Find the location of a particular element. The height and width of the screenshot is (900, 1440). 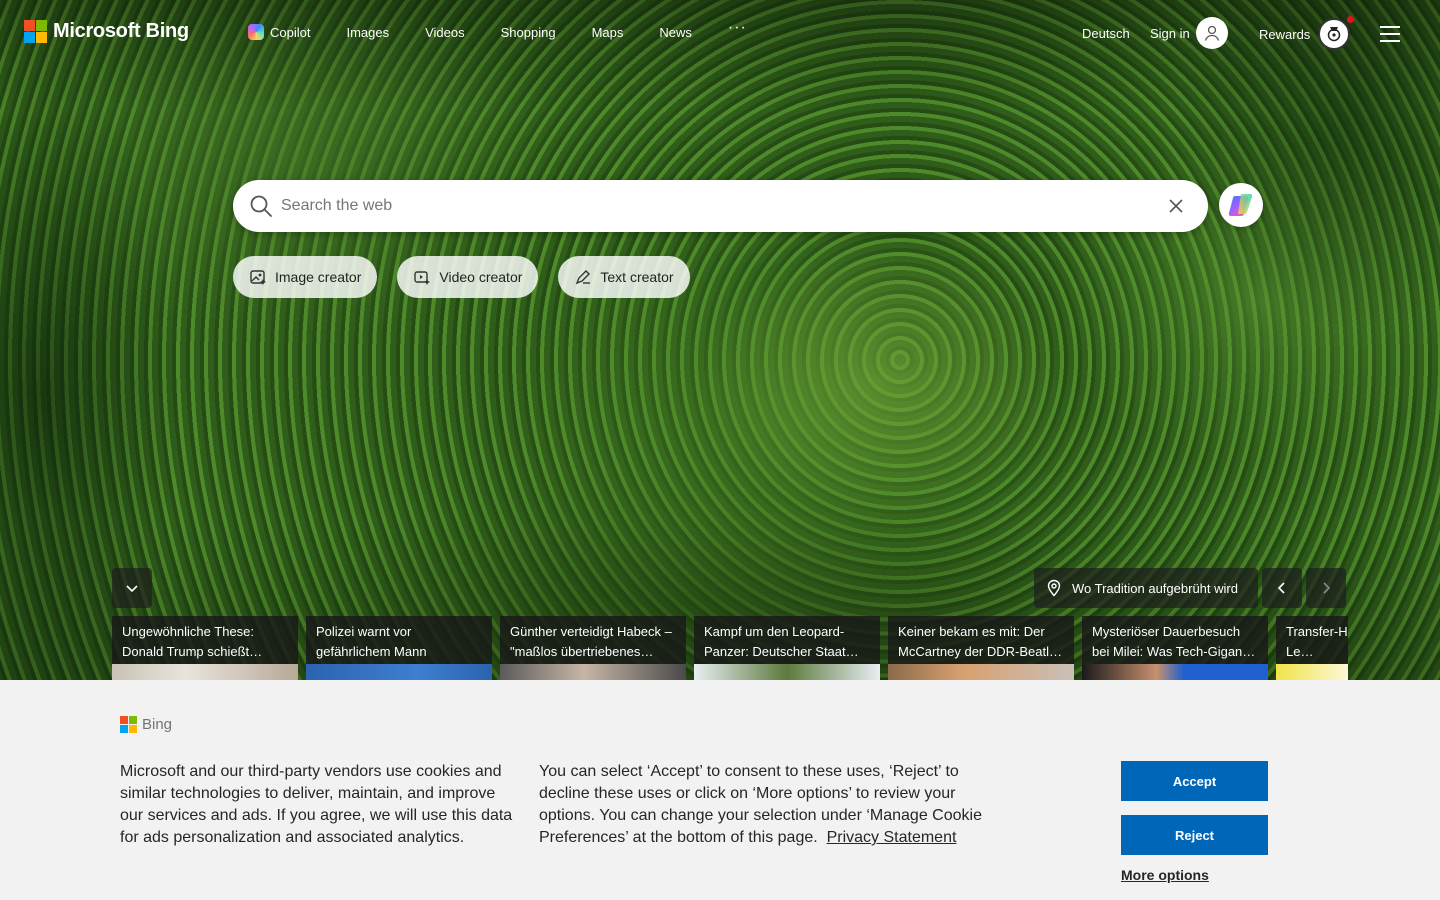

nav-item-label: Copilot is located at coordinates (290, 32).